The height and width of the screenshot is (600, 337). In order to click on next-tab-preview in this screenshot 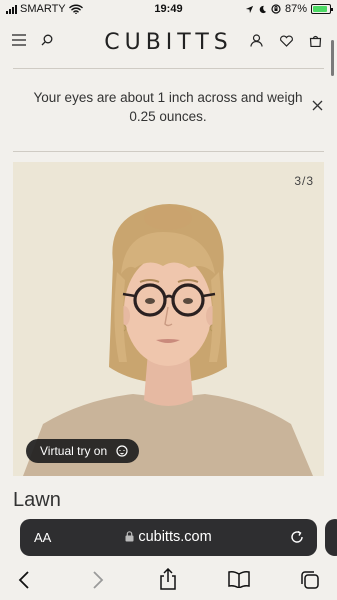, I will do `click(331, 537)`.